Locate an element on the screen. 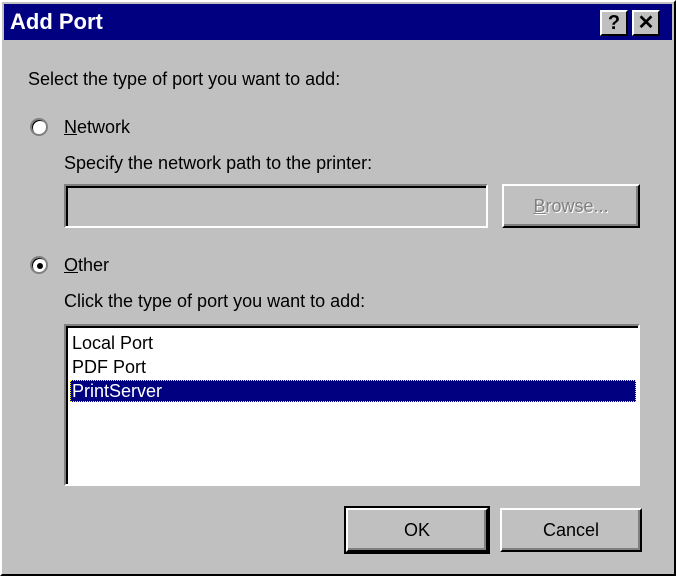 The width and height of the screenshot is (676, 576). other-mnemonic: O is located at coordinates (71, 265).